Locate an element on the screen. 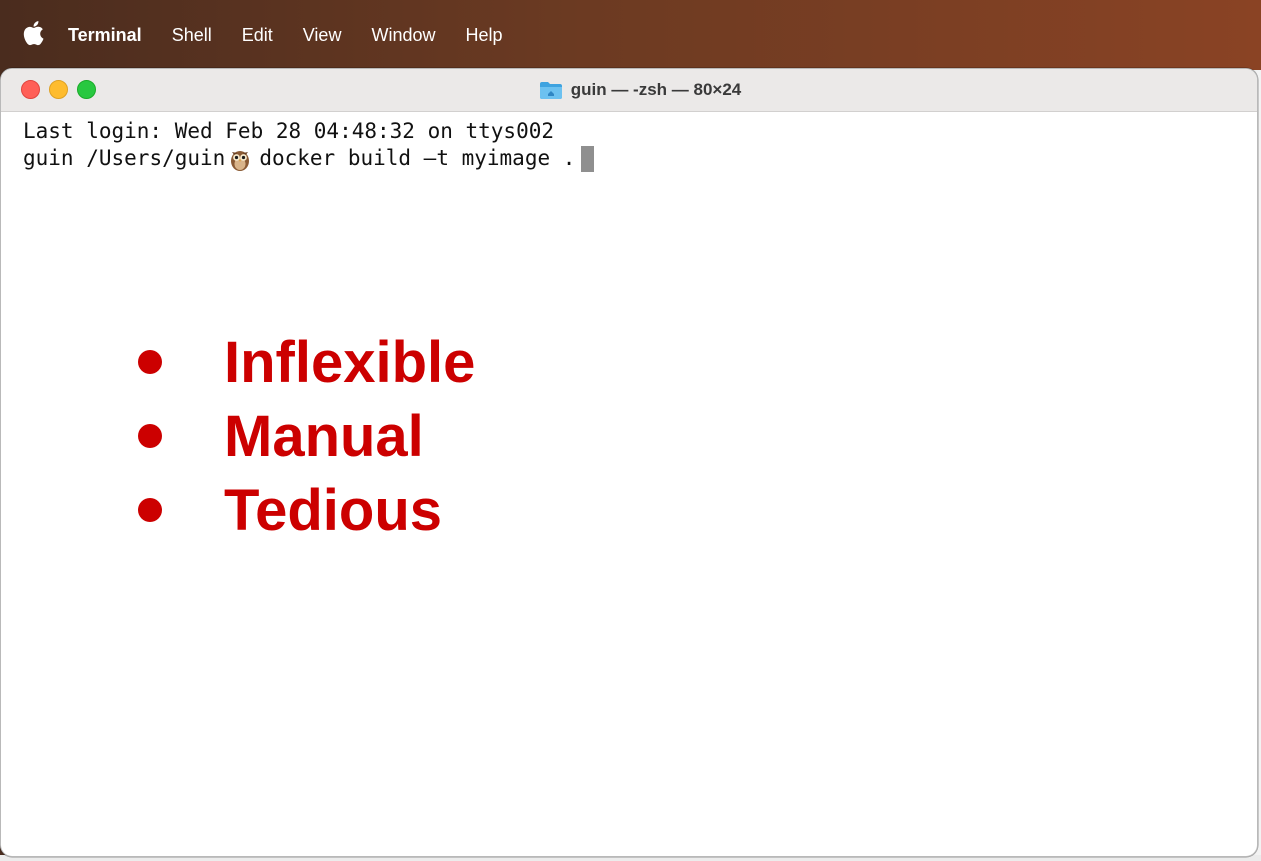 This screenshot has width=1261, height=861. bullet-item: Tedious is located at coordinates (306, 510).